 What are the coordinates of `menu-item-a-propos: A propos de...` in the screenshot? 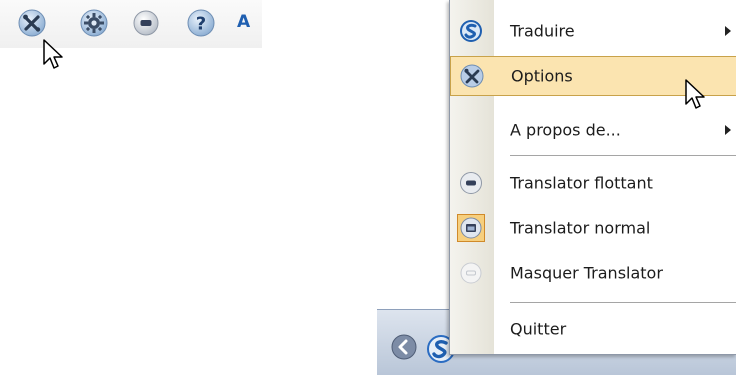 It's located at (593, 130).